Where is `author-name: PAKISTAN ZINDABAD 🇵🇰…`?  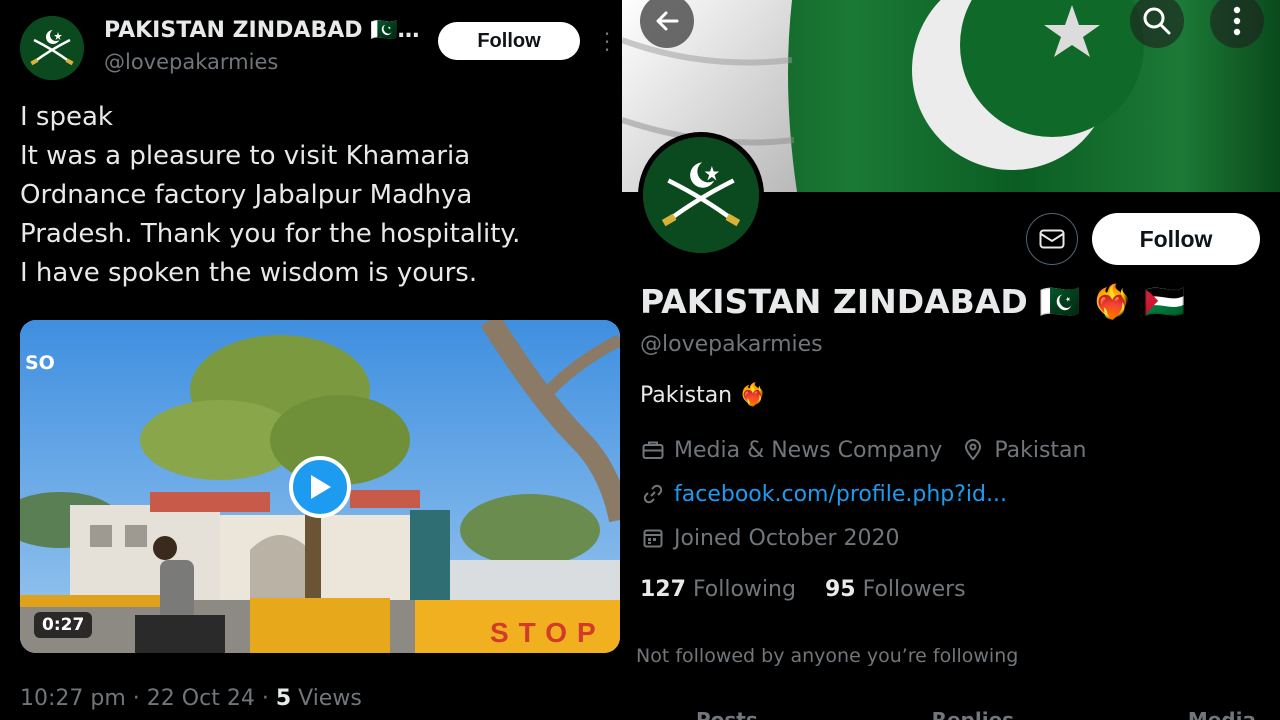
author-name: PAKISTAN ZINDABAD 🇵🇰… is located at coordinates (264, 30).